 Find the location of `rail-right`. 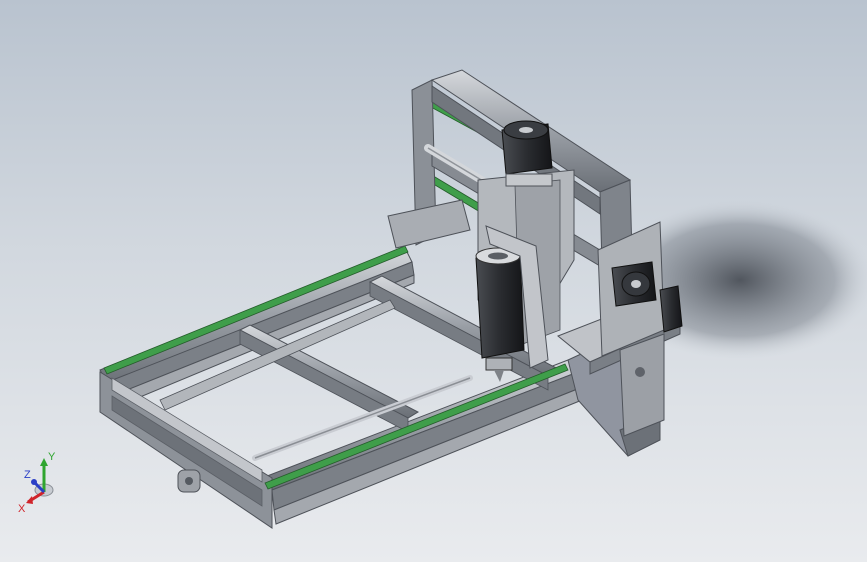

rail-right is located at coordinates (416, 426).